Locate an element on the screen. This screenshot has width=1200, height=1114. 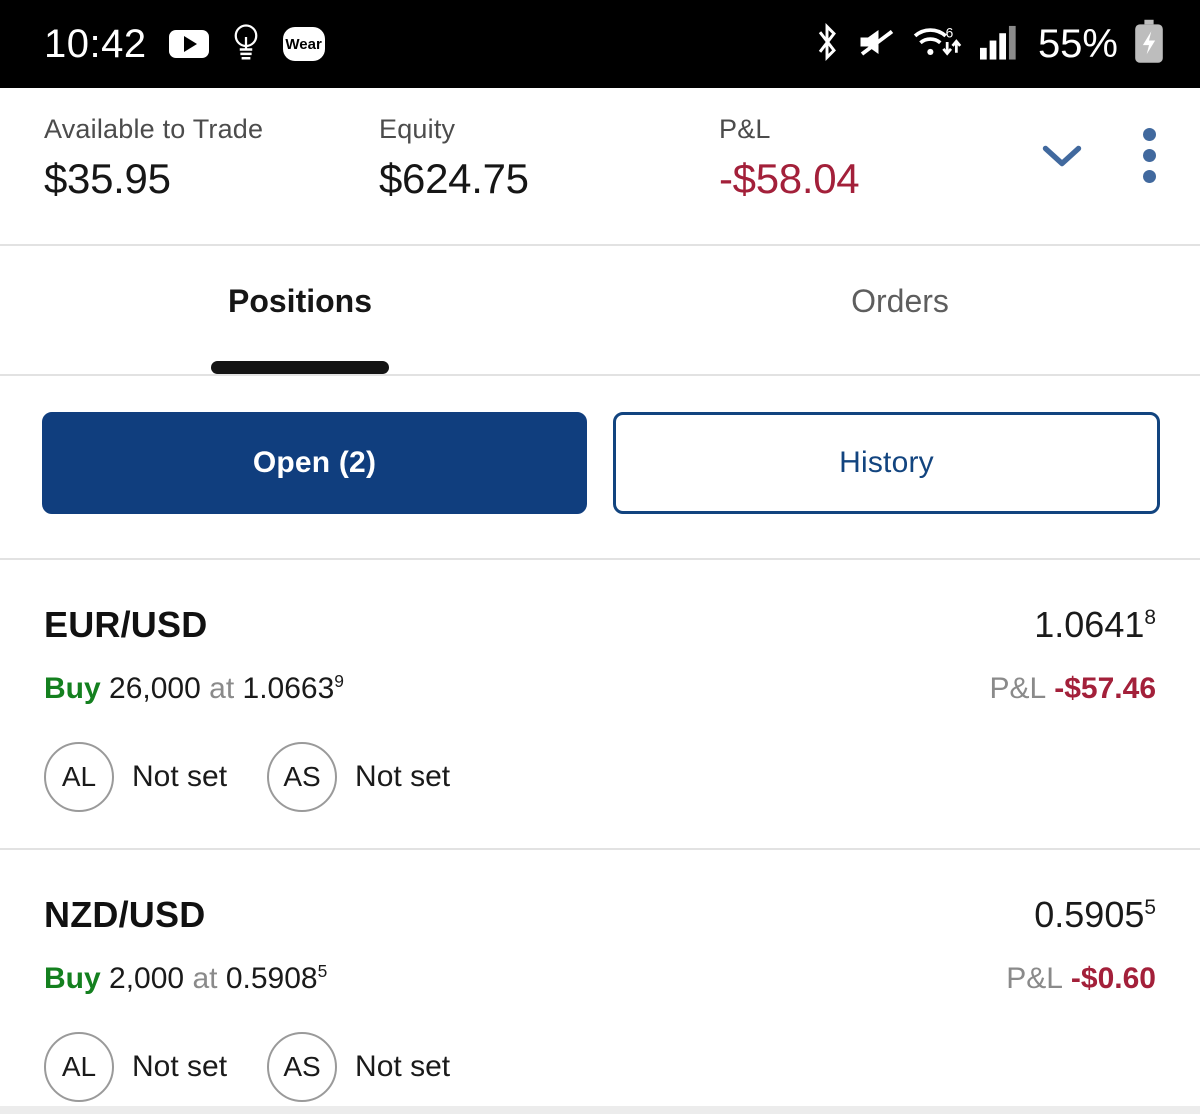
pnl-label: P&L is located at coordinates (745, 129).